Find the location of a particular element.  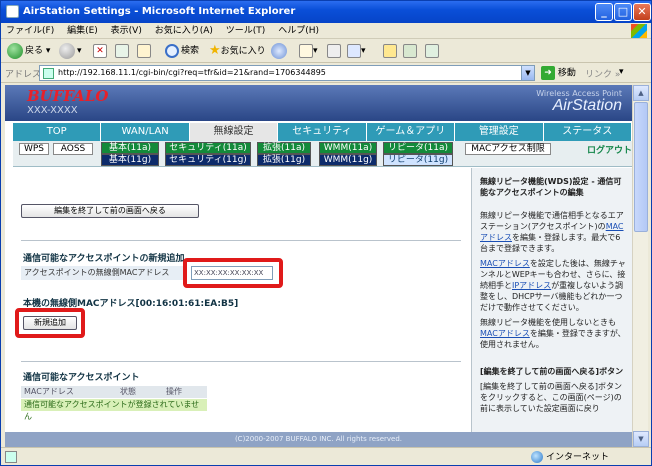

tab-top: TOP is located at coordinates (57, 132).